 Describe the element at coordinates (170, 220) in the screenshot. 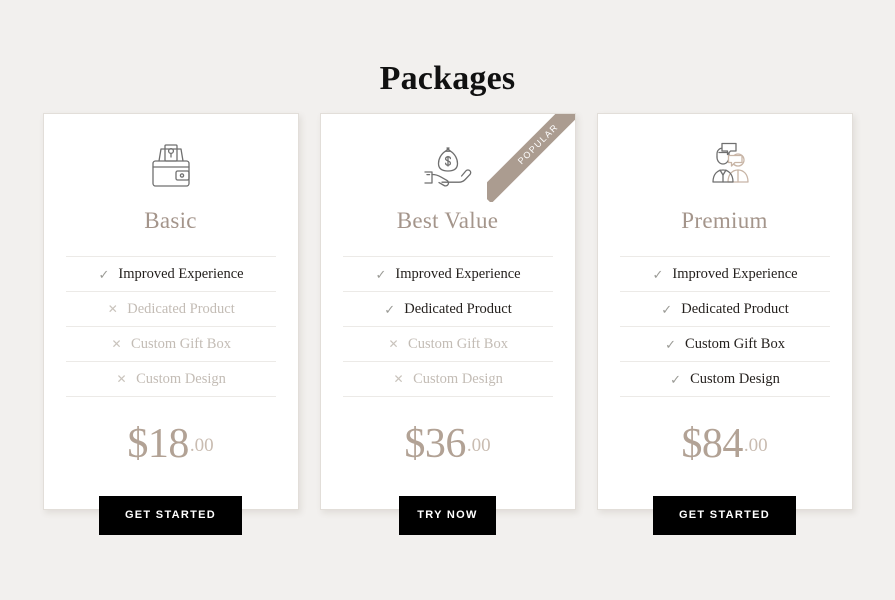

I see `plan-name: Basic` at that location.